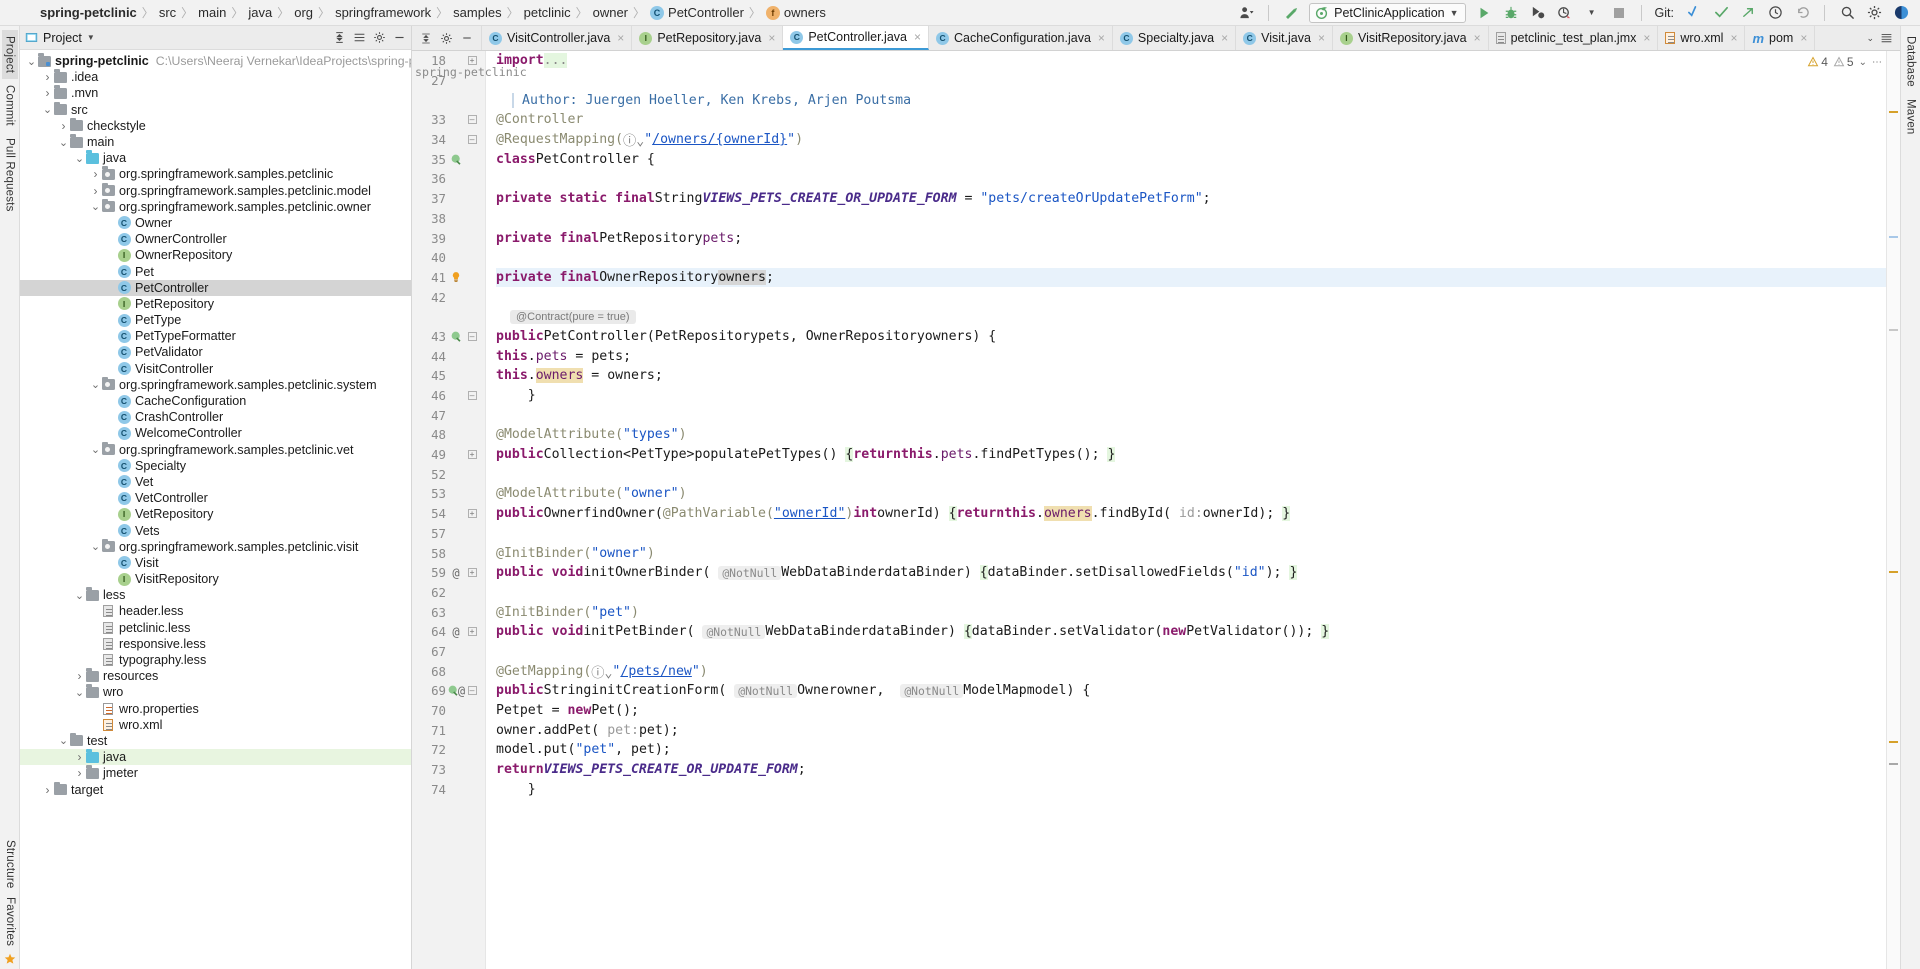 This screenshot has width=1920, height=969. Describe the element at coordinates (1191, 120) in the screenshot. I see `code-line: @Controller` at that location.